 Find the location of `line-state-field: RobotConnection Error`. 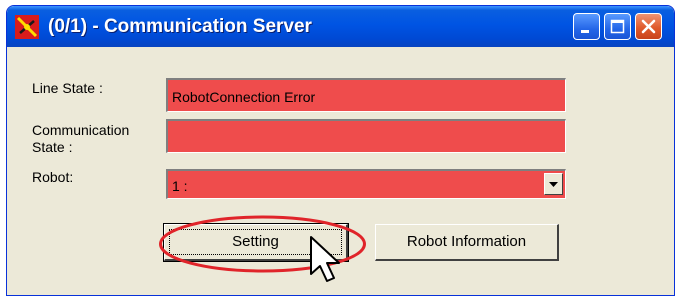

line-state-field: RobotConnection Error is located at coordinates (366, 95).